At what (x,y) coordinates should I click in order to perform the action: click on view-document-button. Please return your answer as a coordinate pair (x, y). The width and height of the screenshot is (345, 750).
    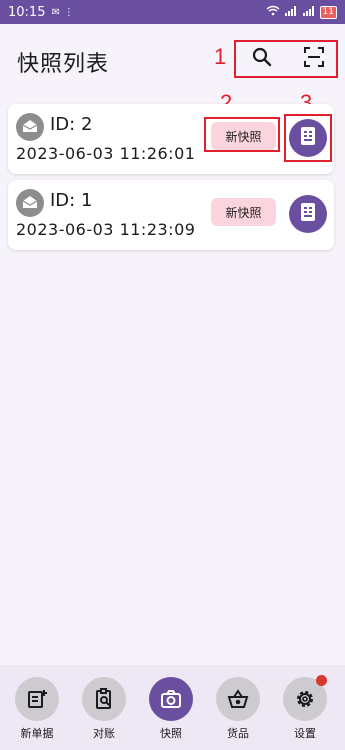
    Looking at the image, I should click on (308, 214).